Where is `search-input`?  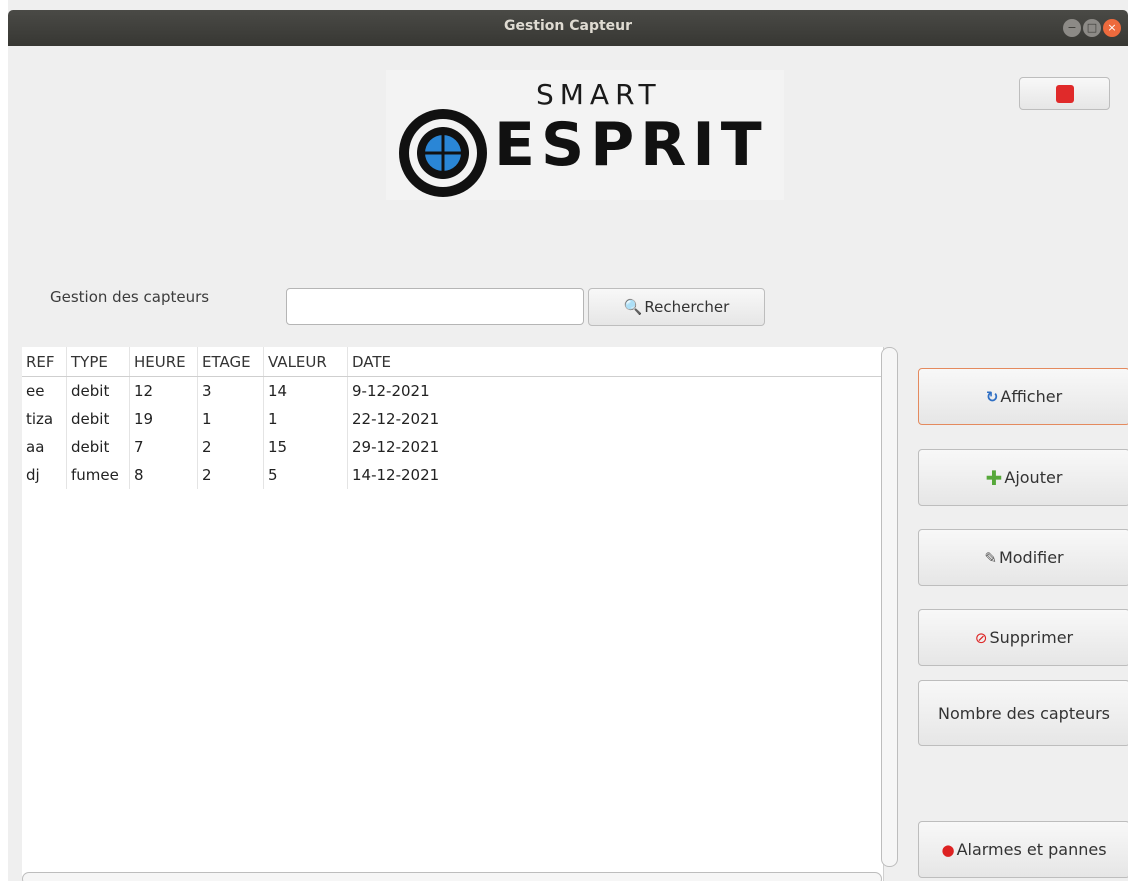 search-input is located at coordinates (435, 306).